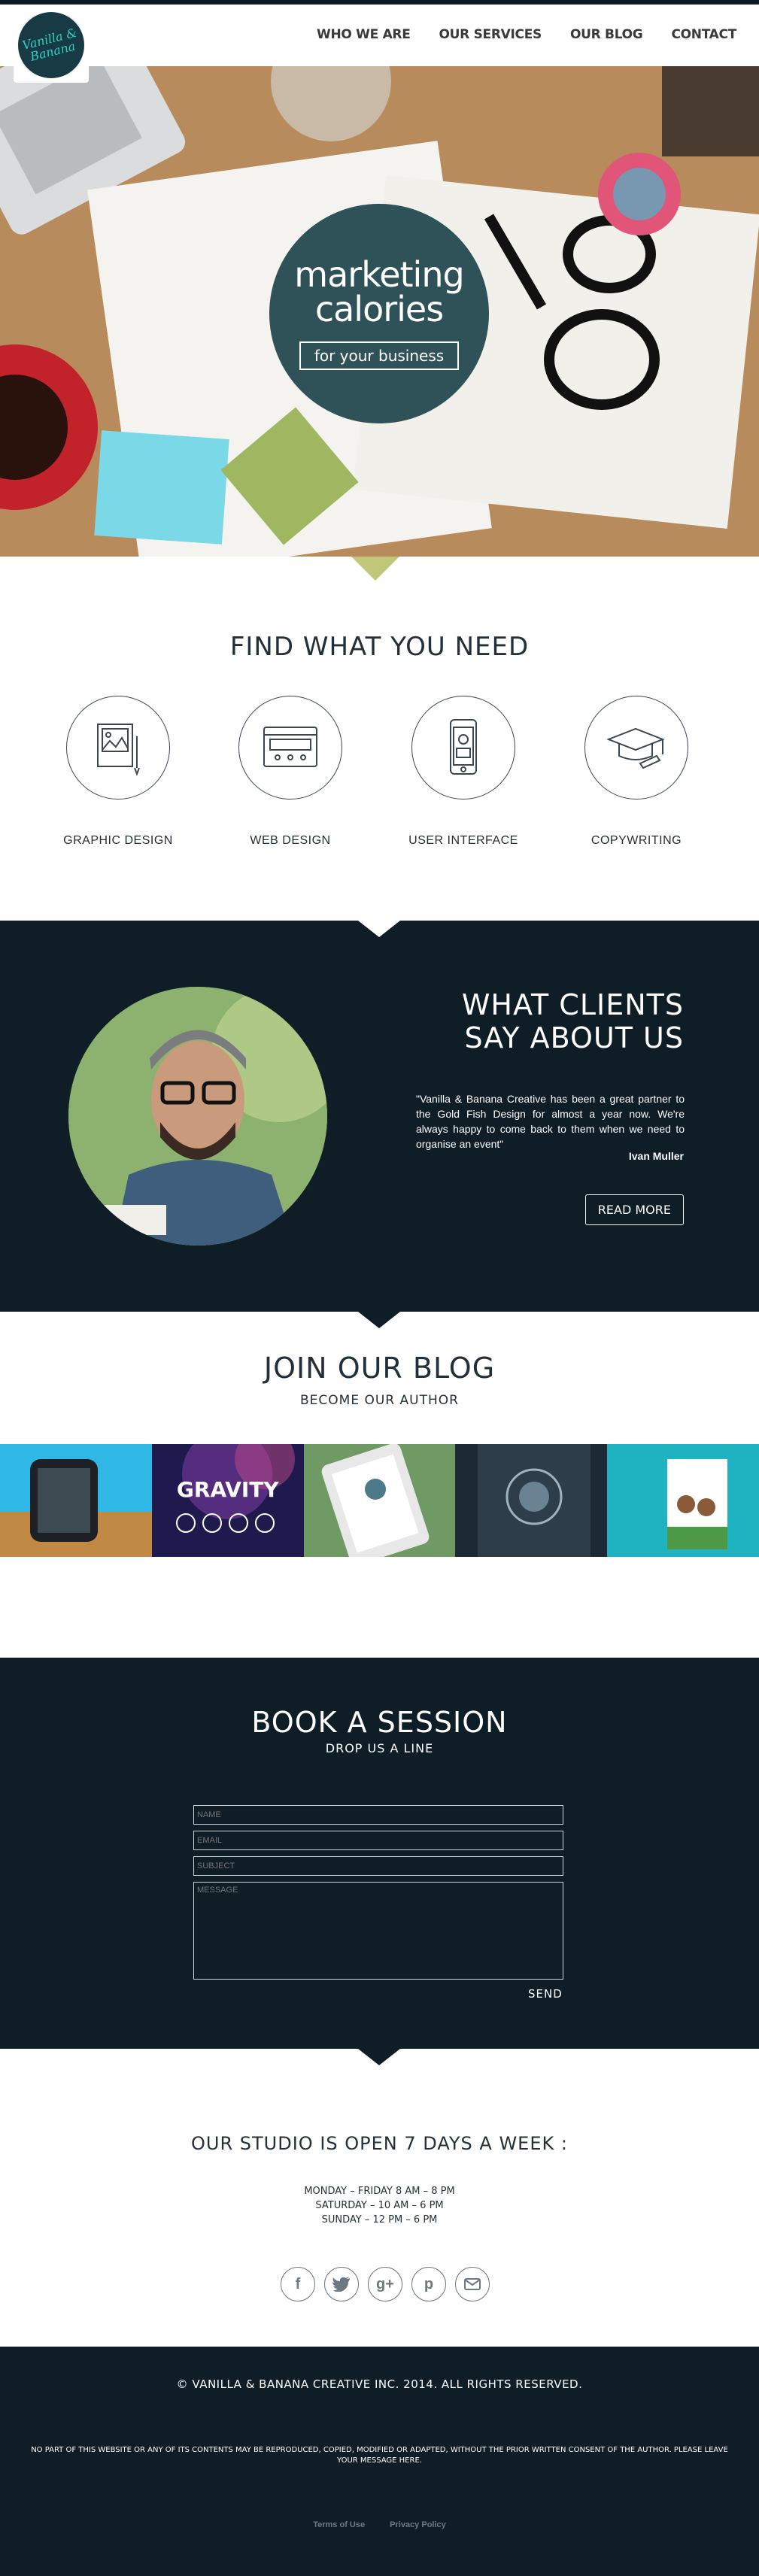  I want to click on testimonial-author: Ivan Muller, so click(656, 1156).